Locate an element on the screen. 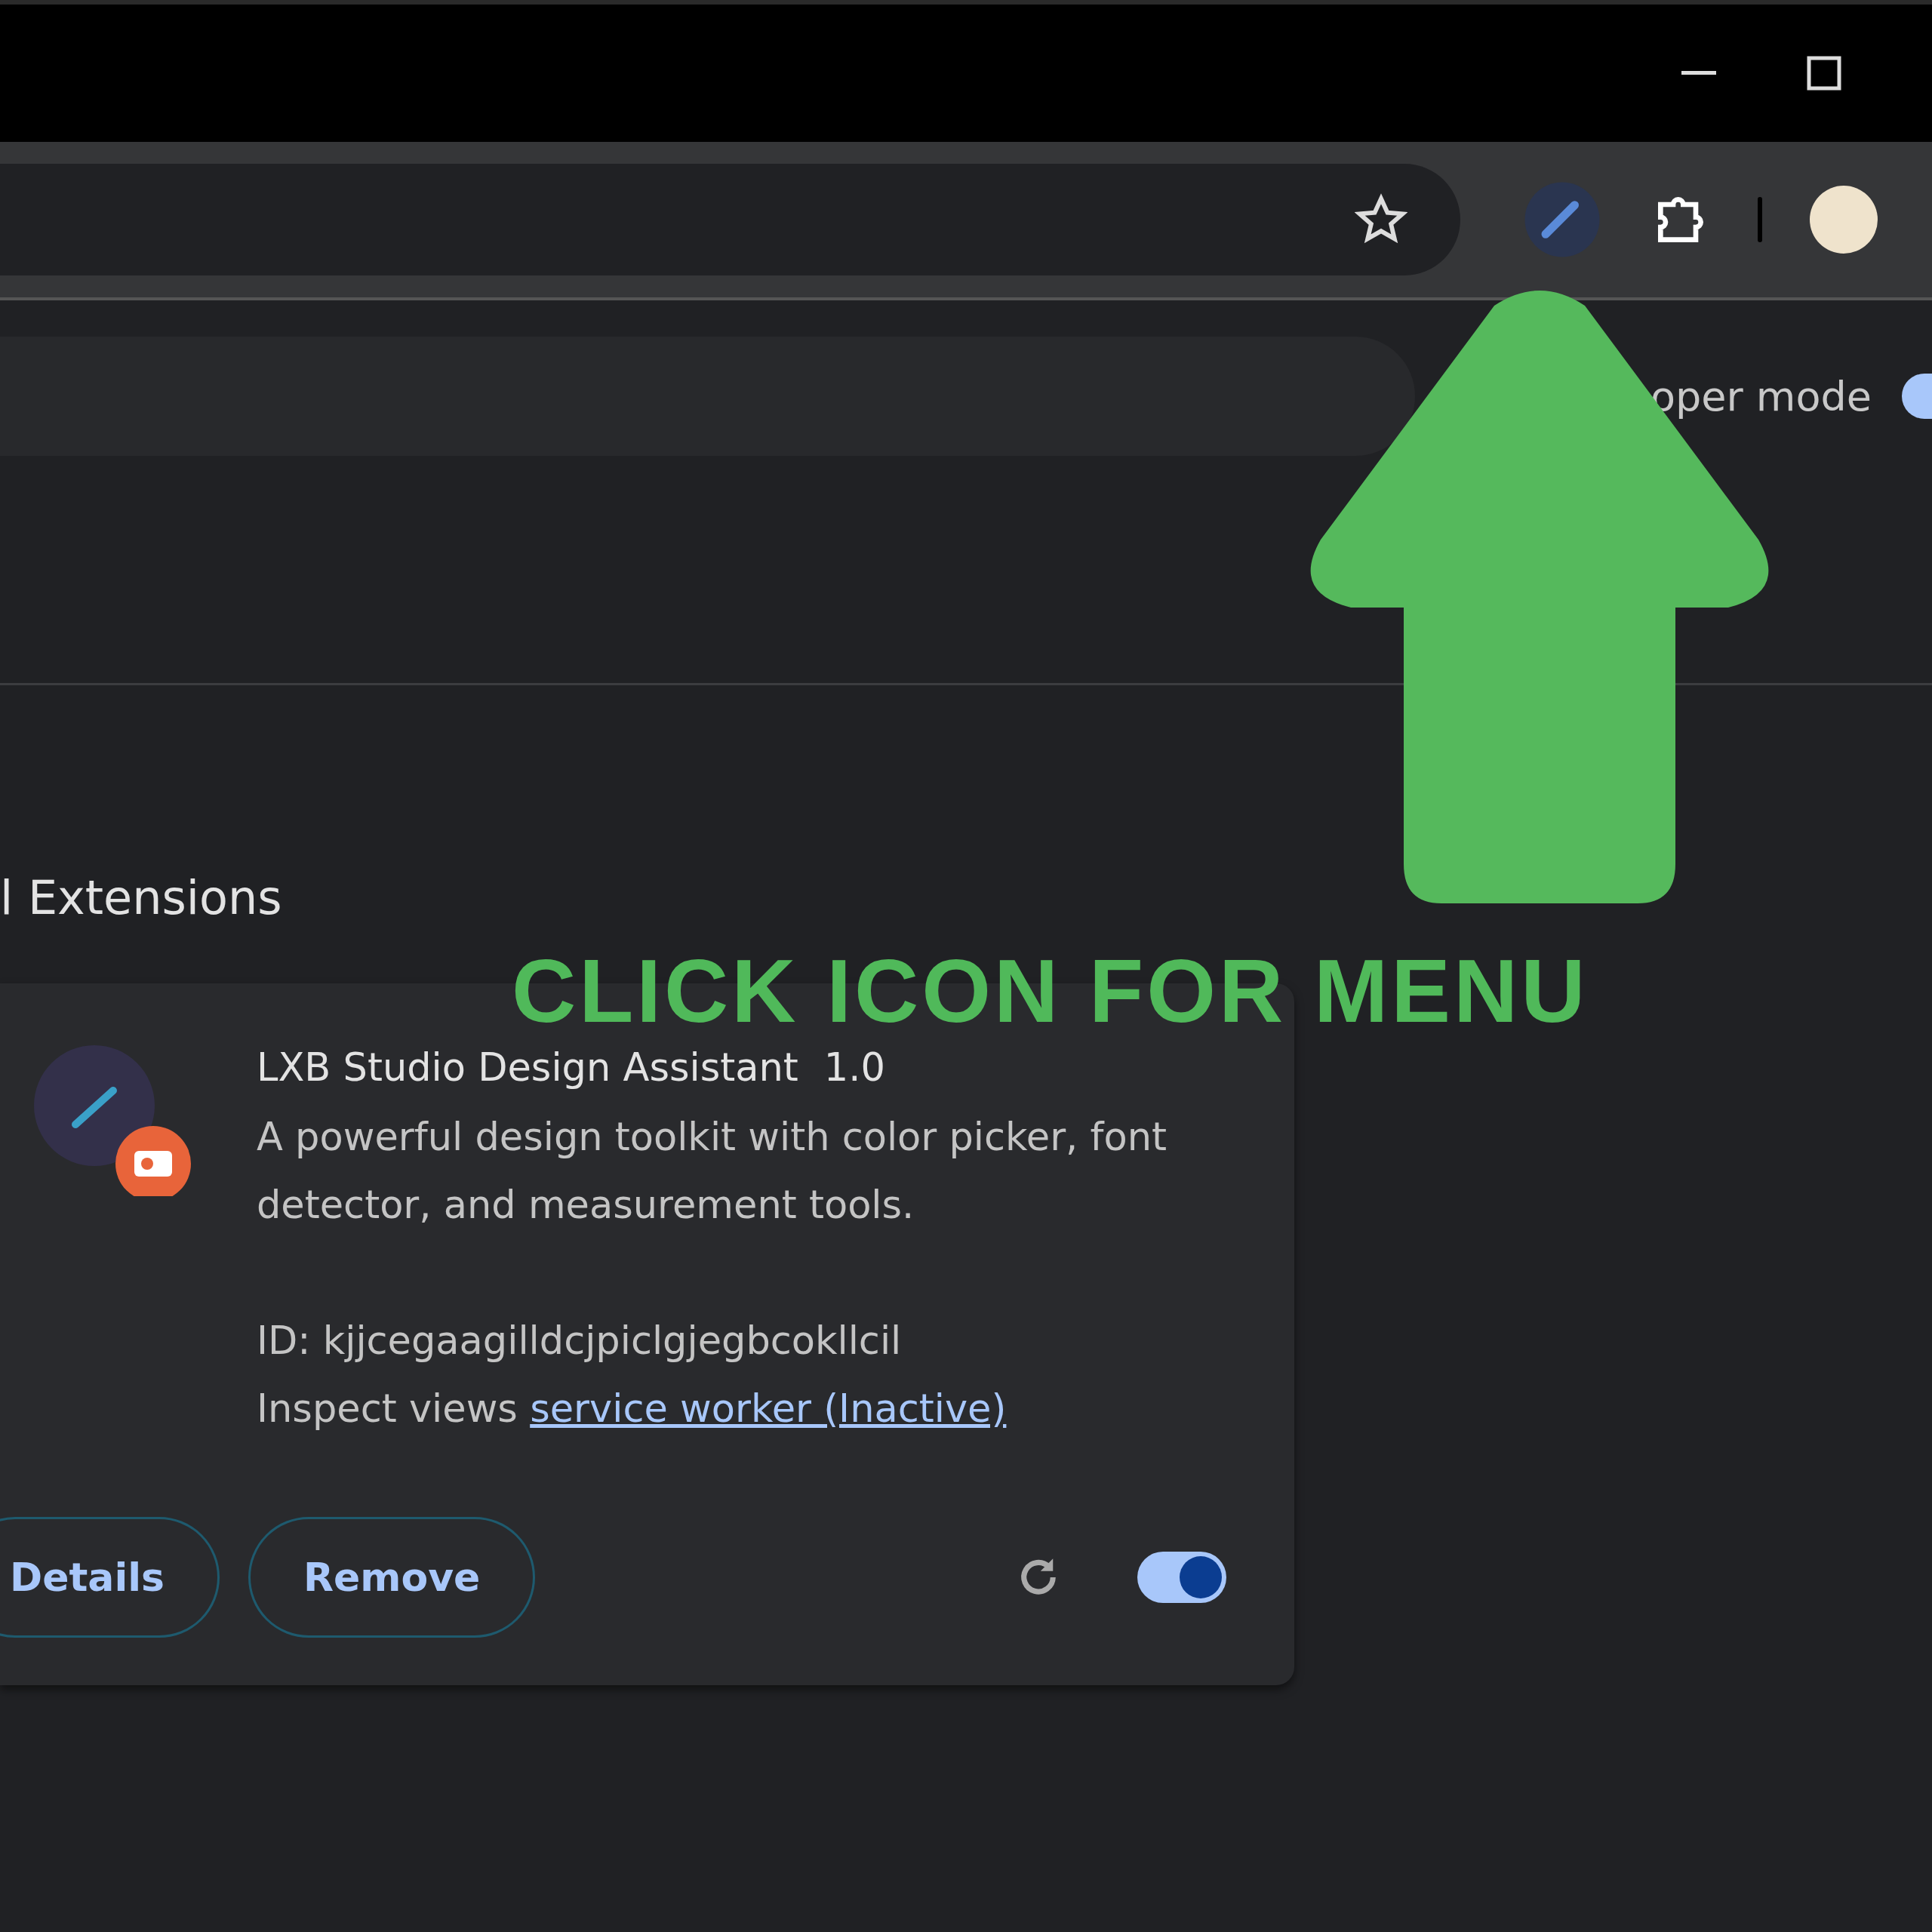  extension-version: 1.0 is located at coordinates (854, 1067).